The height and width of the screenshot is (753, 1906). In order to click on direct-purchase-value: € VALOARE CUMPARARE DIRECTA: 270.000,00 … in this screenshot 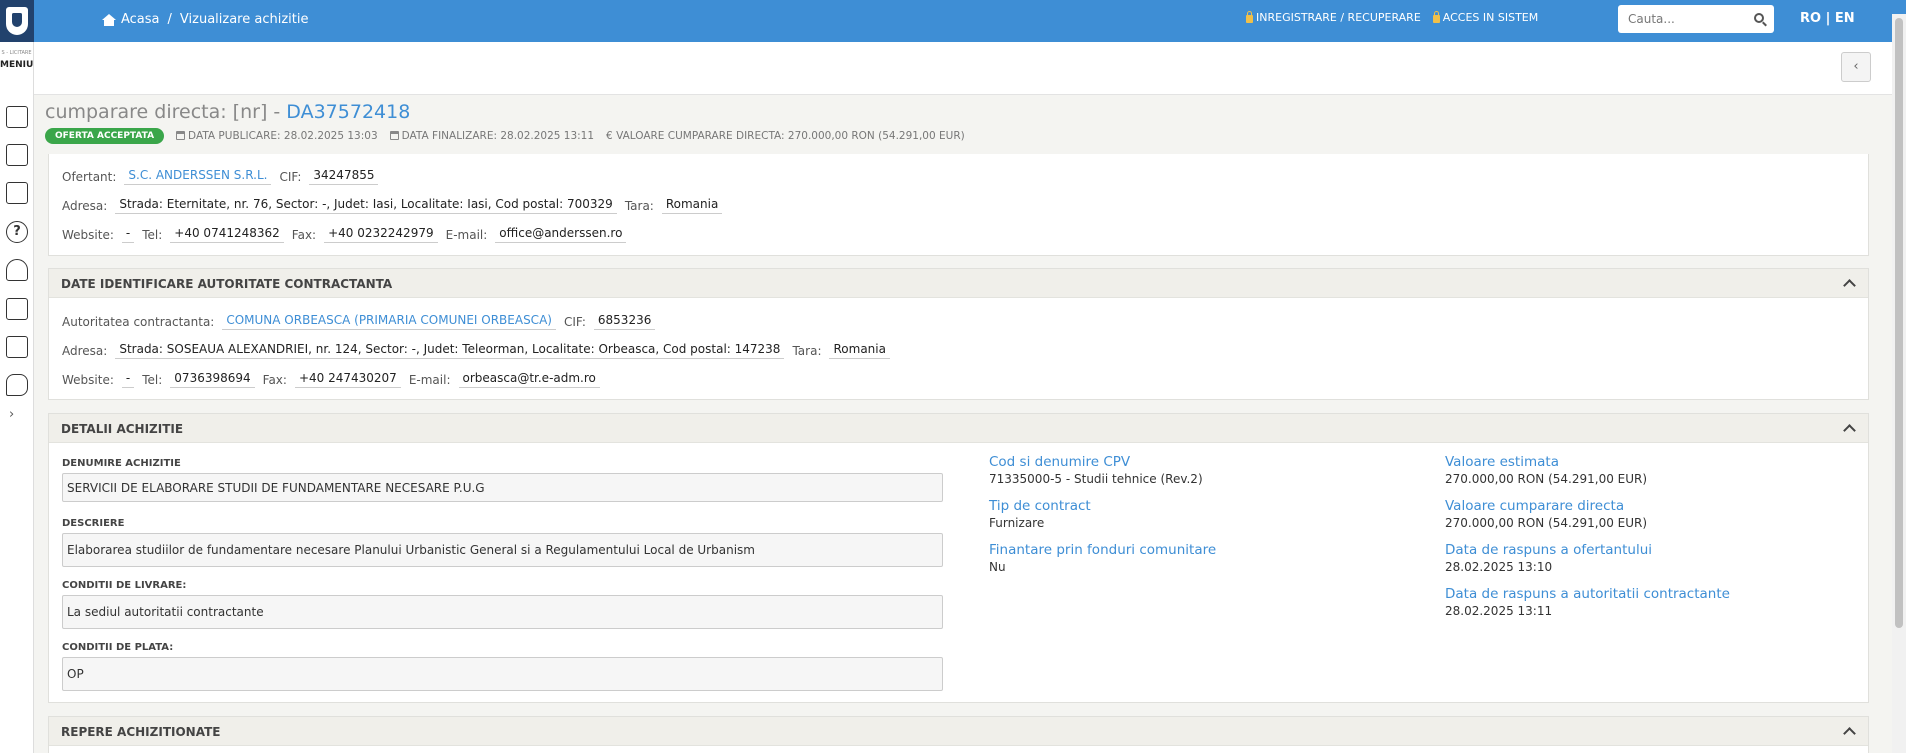, I will do `click(785, 136)`.